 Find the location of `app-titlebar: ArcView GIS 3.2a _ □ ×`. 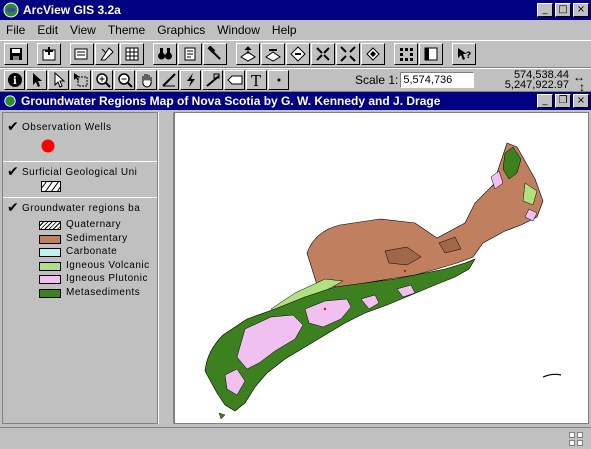

app-titlebar: ArcView GIS 3.2a _ □ × is located at coordinates (295, 10).